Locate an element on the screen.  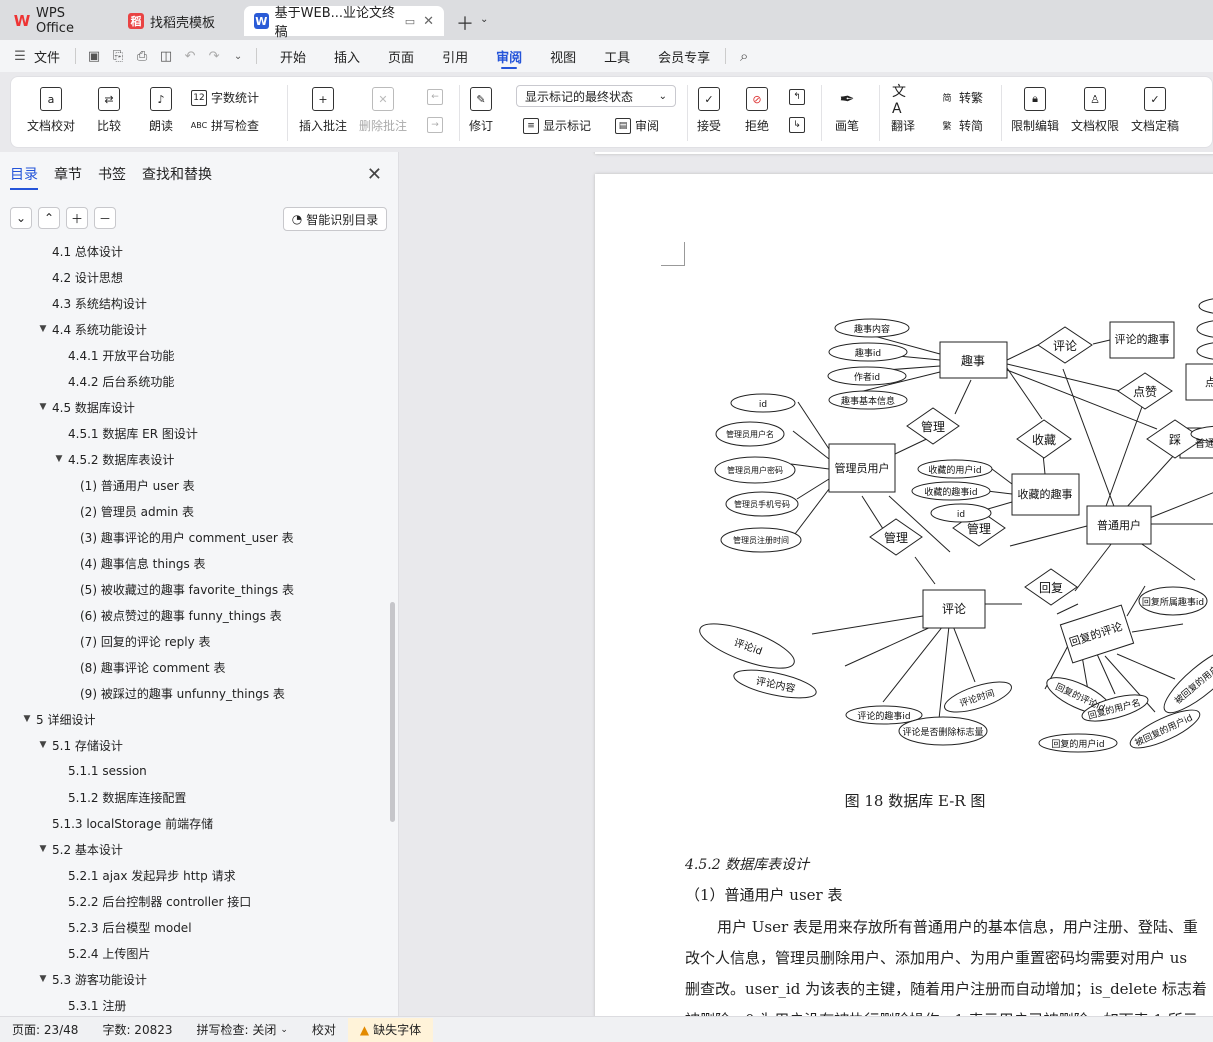
tab-chapters: 章节 is located at coordinates (68, 177).